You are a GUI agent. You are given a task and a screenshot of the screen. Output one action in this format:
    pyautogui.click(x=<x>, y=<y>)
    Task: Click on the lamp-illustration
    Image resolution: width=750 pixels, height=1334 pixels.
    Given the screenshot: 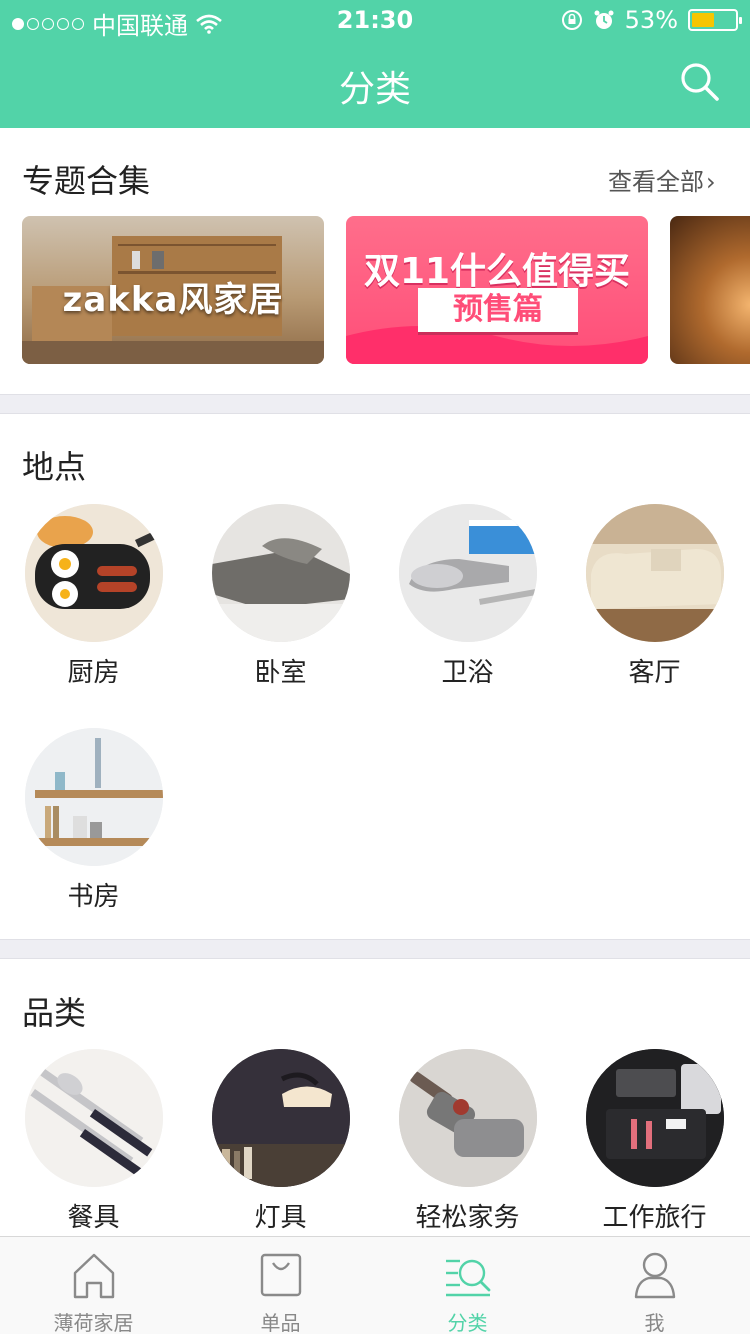 What is the action you would take?
    pyautogui.click(x=280, y=1118)
    